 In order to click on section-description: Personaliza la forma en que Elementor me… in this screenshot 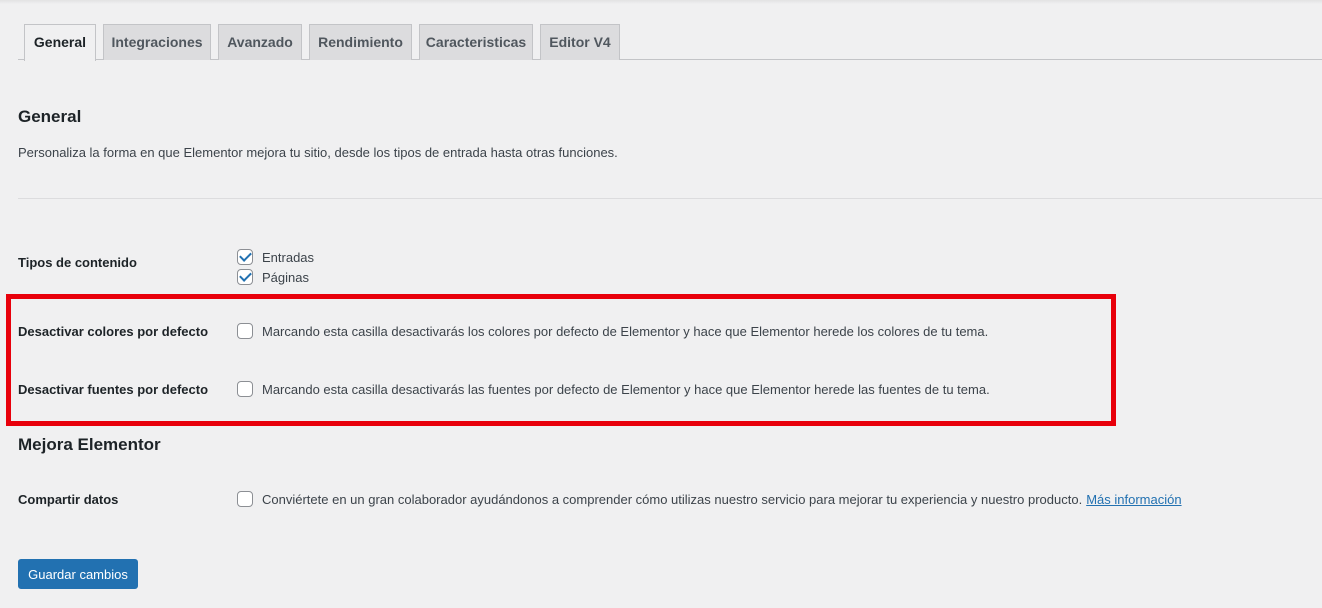, I will do `click(318, 152)`.